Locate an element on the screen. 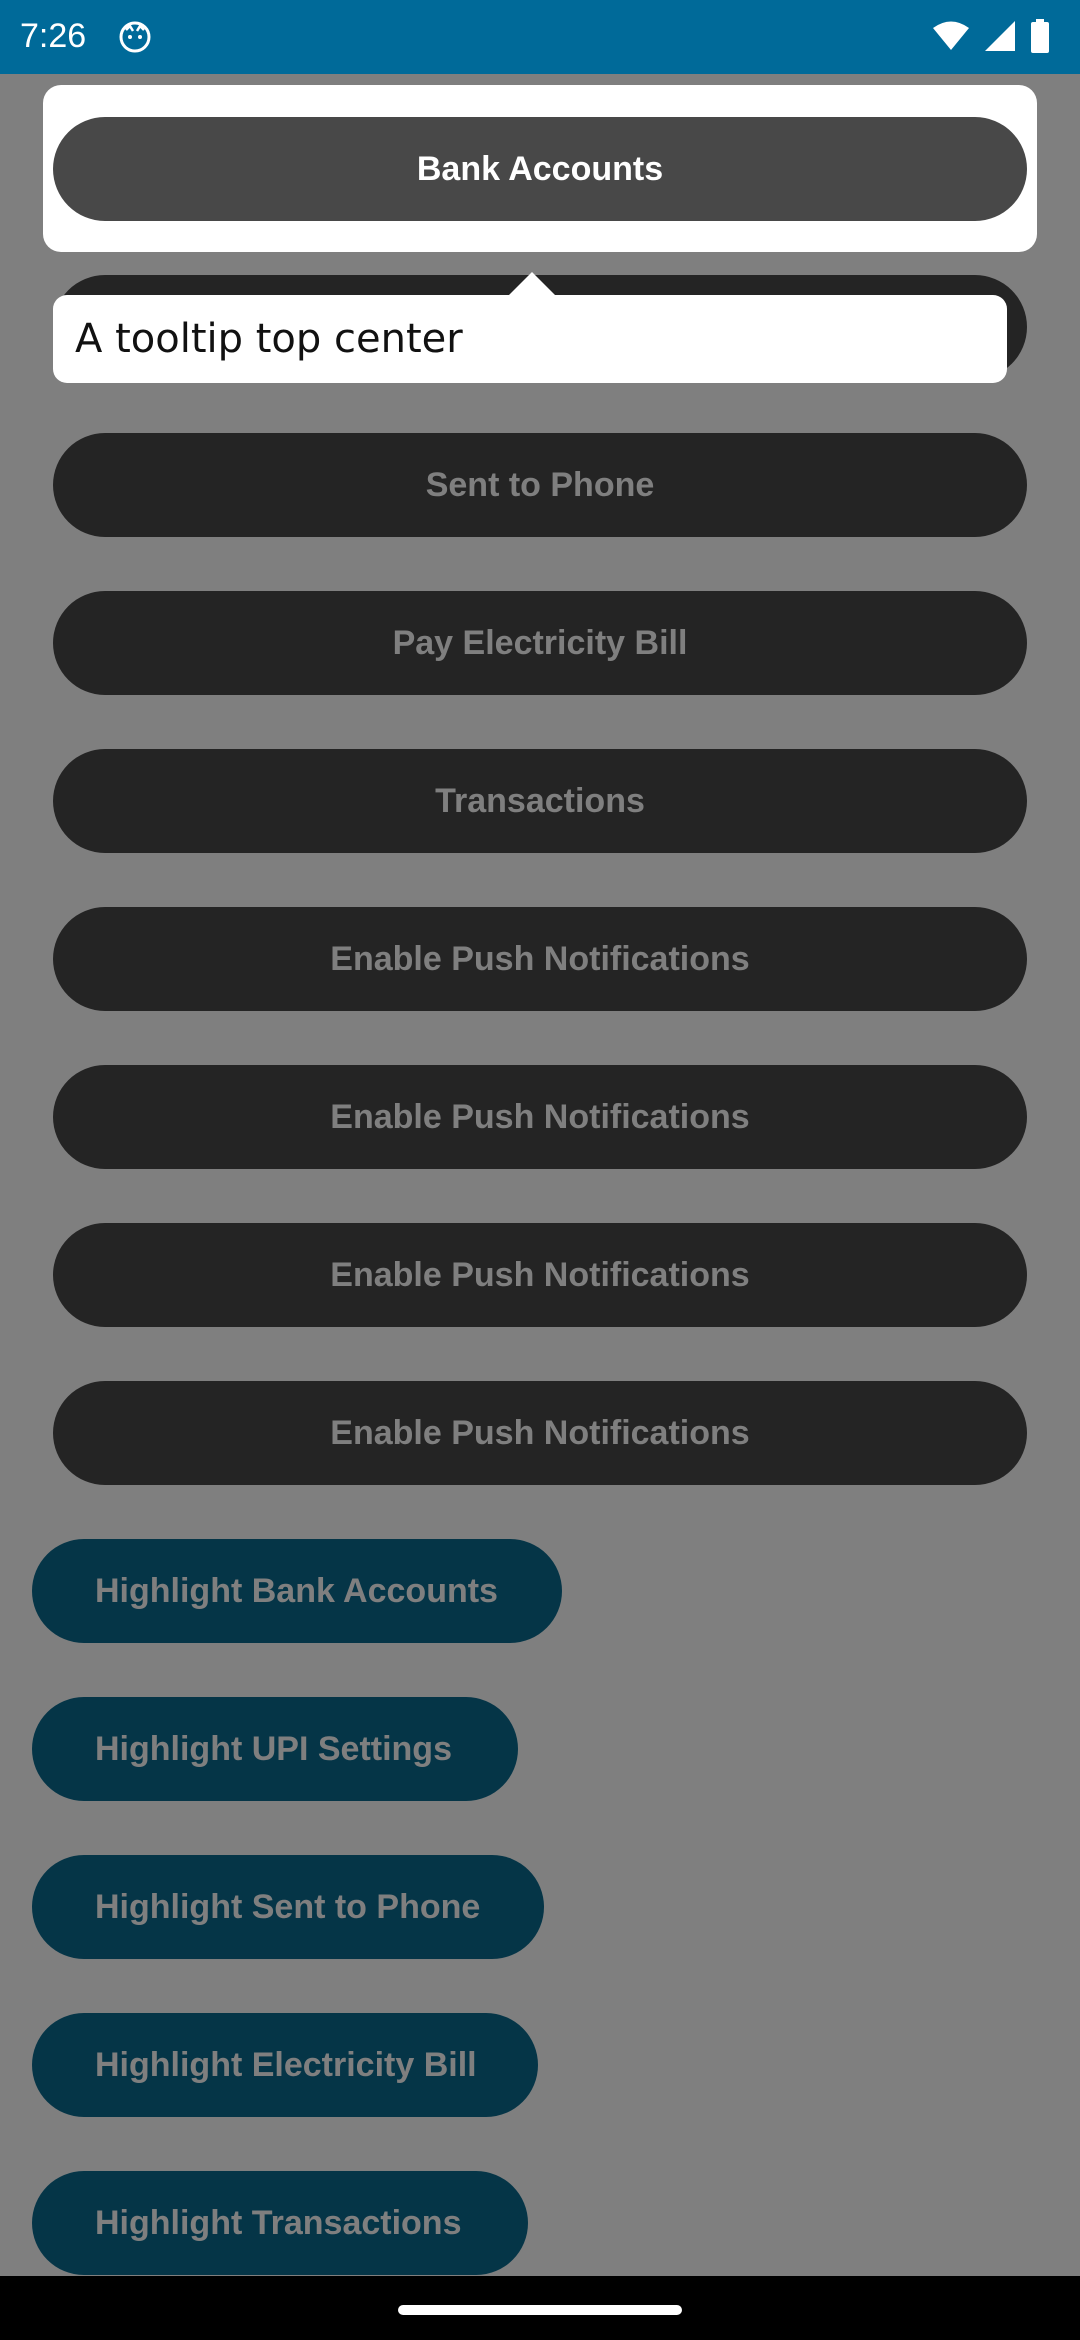 This screenshot has width=1080, height=2340. tooltip-text: A tooltip top center is located at coordinates (269, 339).